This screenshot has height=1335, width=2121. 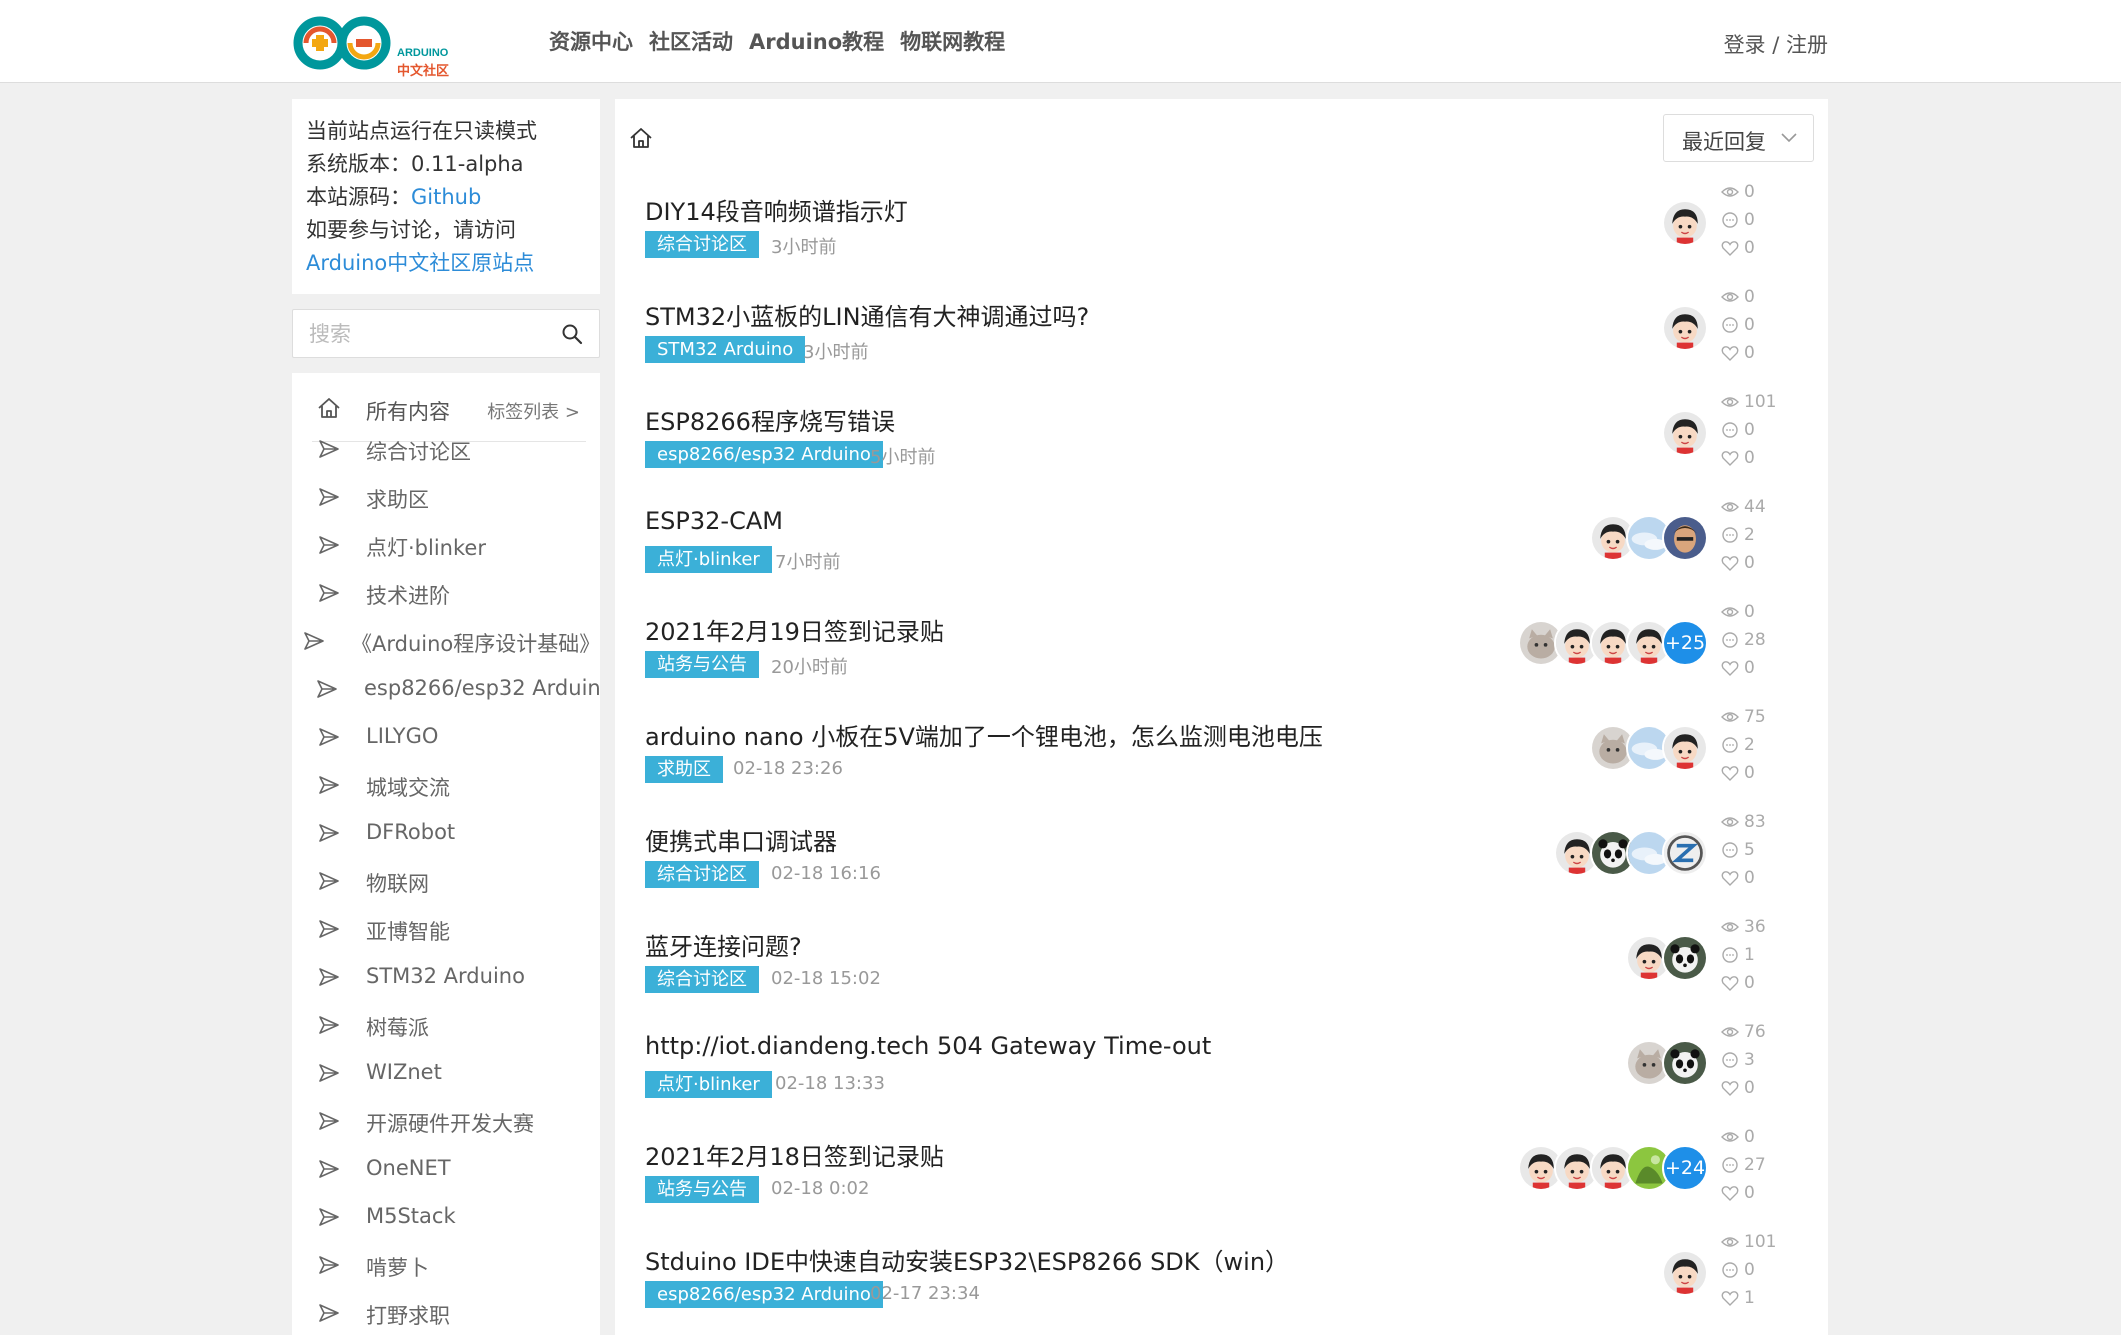 What do you see at coordinates (591, 41) in the screenshot?
I see `nav-resources: 资源中心` at bounding box center [591, 41].